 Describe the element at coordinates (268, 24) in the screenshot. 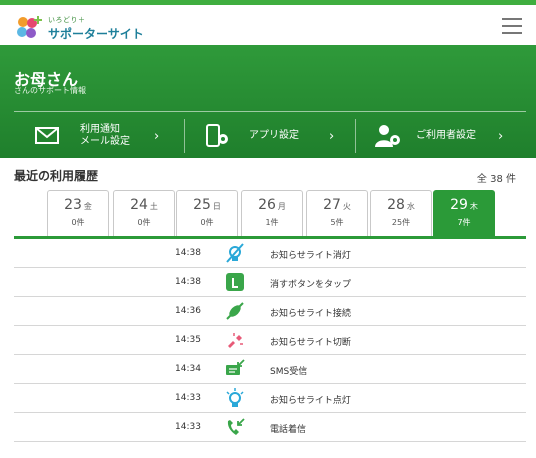

I see `site-header: いろどり＋ サポーターサイト` at that location.